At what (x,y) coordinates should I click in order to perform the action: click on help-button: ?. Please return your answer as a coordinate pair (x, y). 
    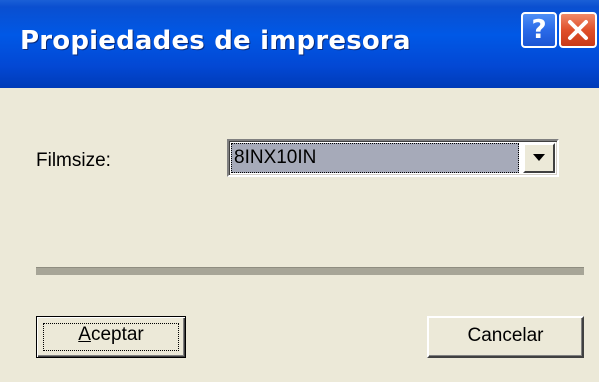
    Looking at the image, I should click on (539, 30).